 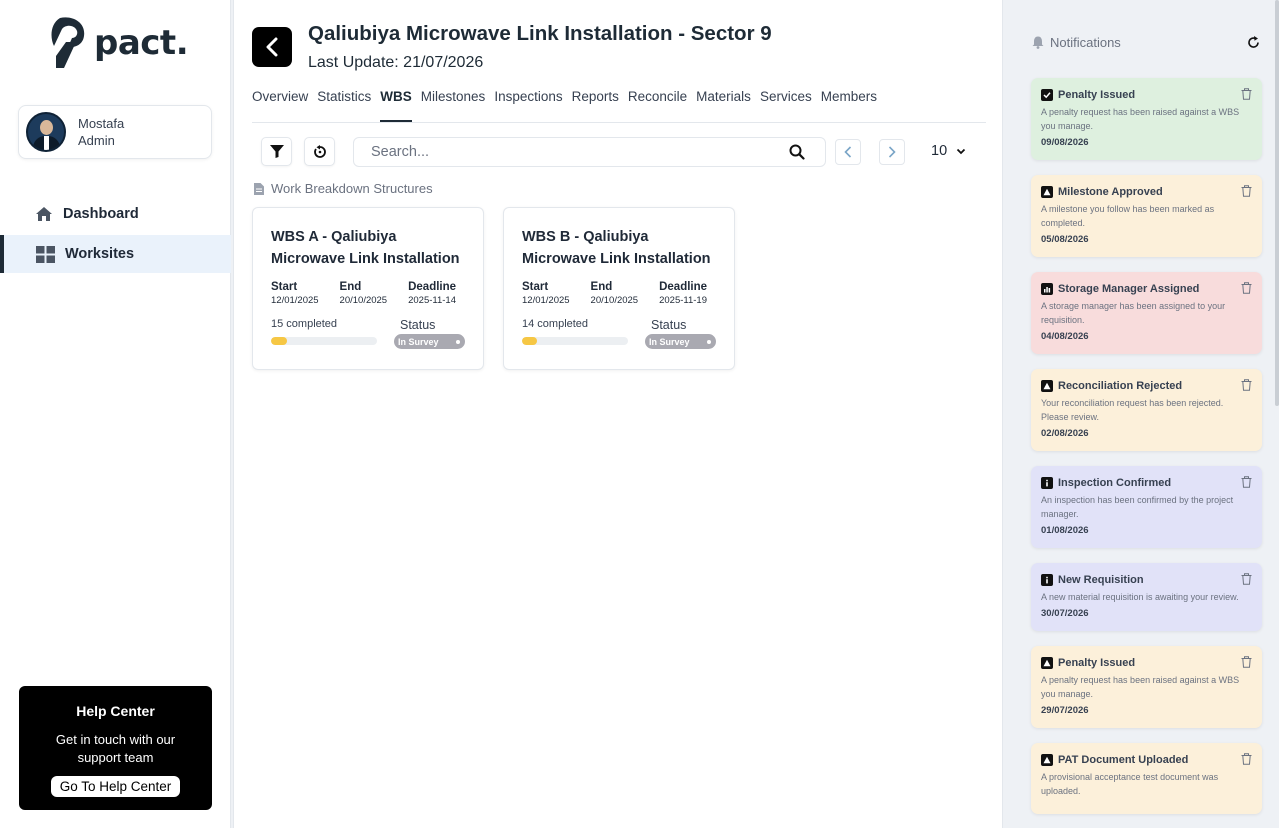 I want to click on brand-name: pact., so click(x=141, y=43).